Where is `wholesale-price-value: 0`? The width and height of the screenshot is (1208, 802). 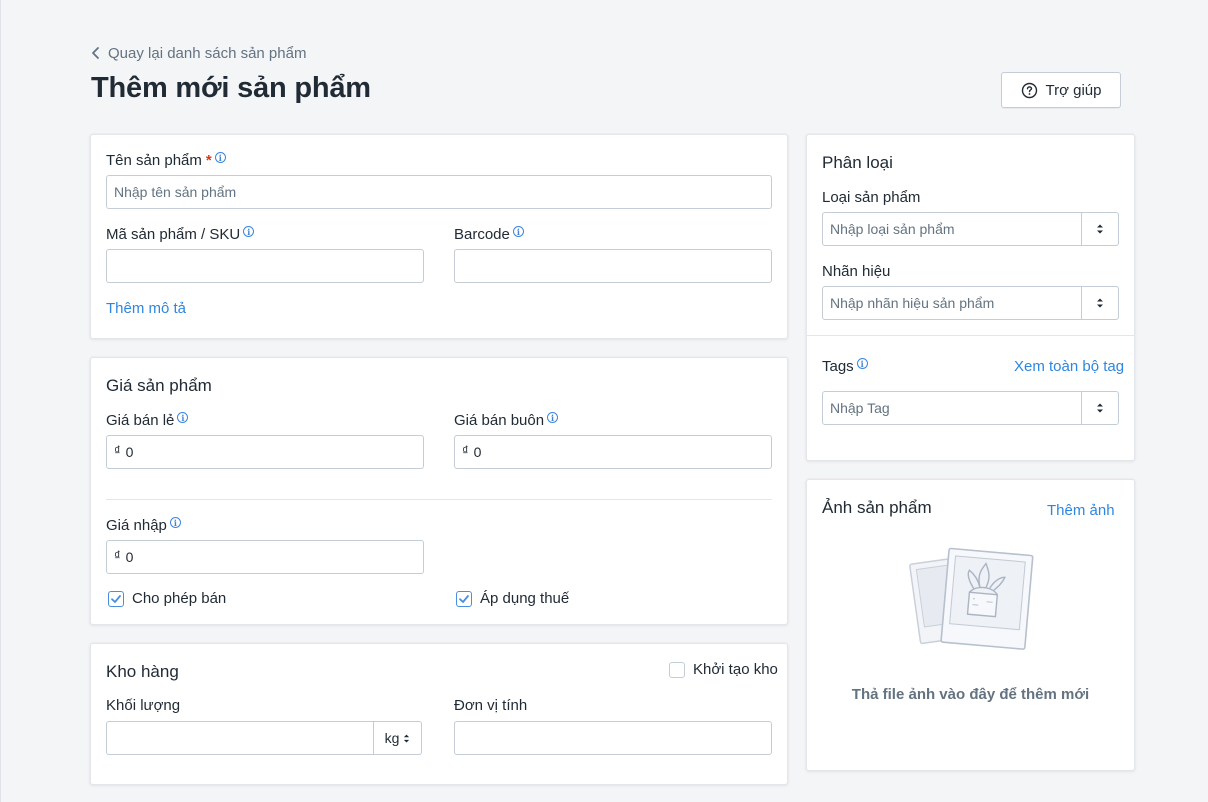 wholesale-price-value: 0 is located at coordinates (477, 452).